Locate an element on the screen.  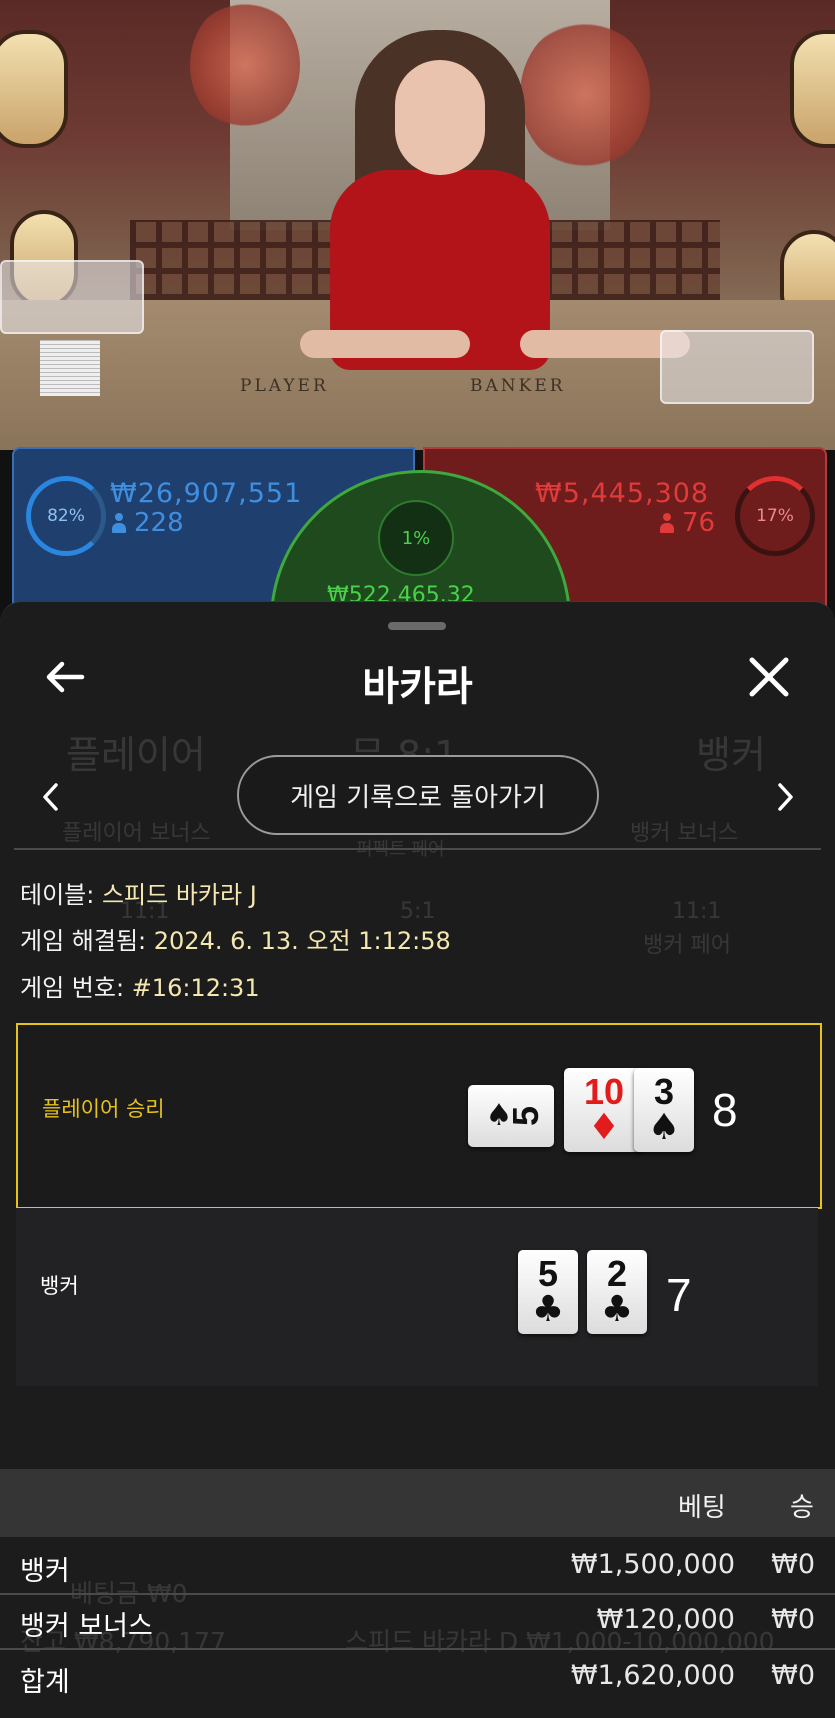
card-rank: 3 is located at coordinates (664, 1091).